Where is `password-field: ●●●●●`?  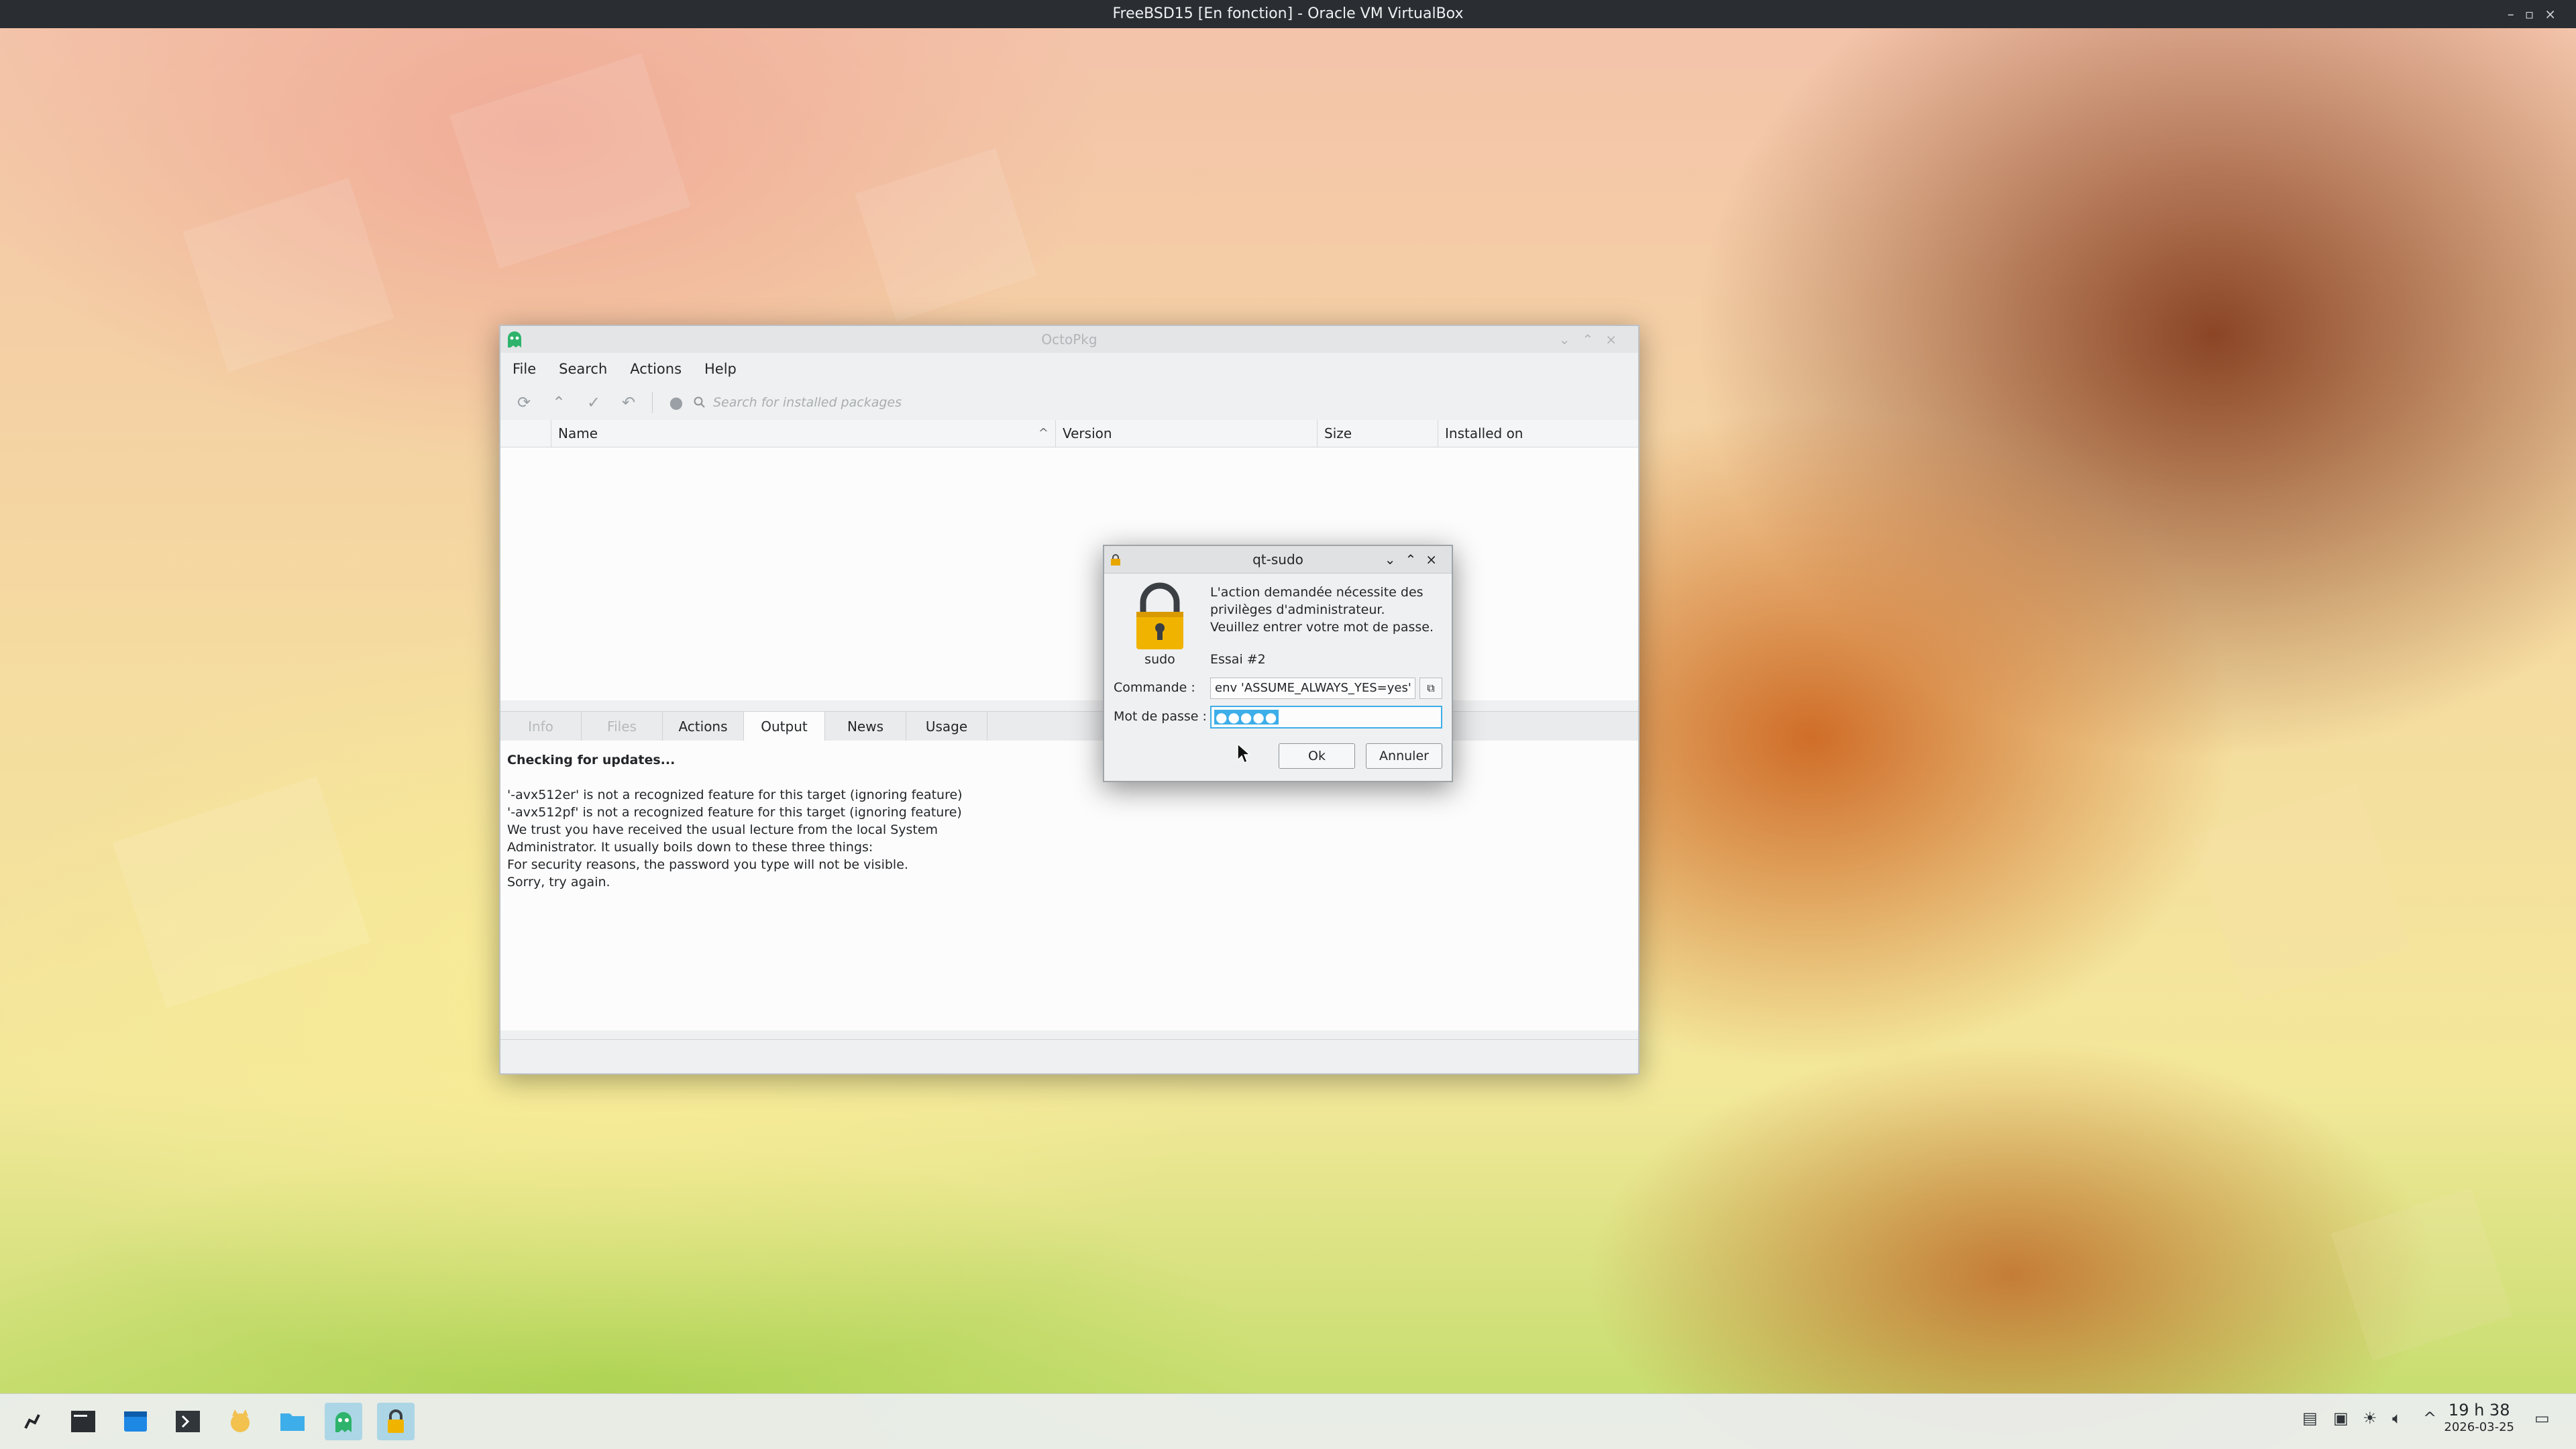 password-field: ●●●●● is located at coordinates (1326, 717).